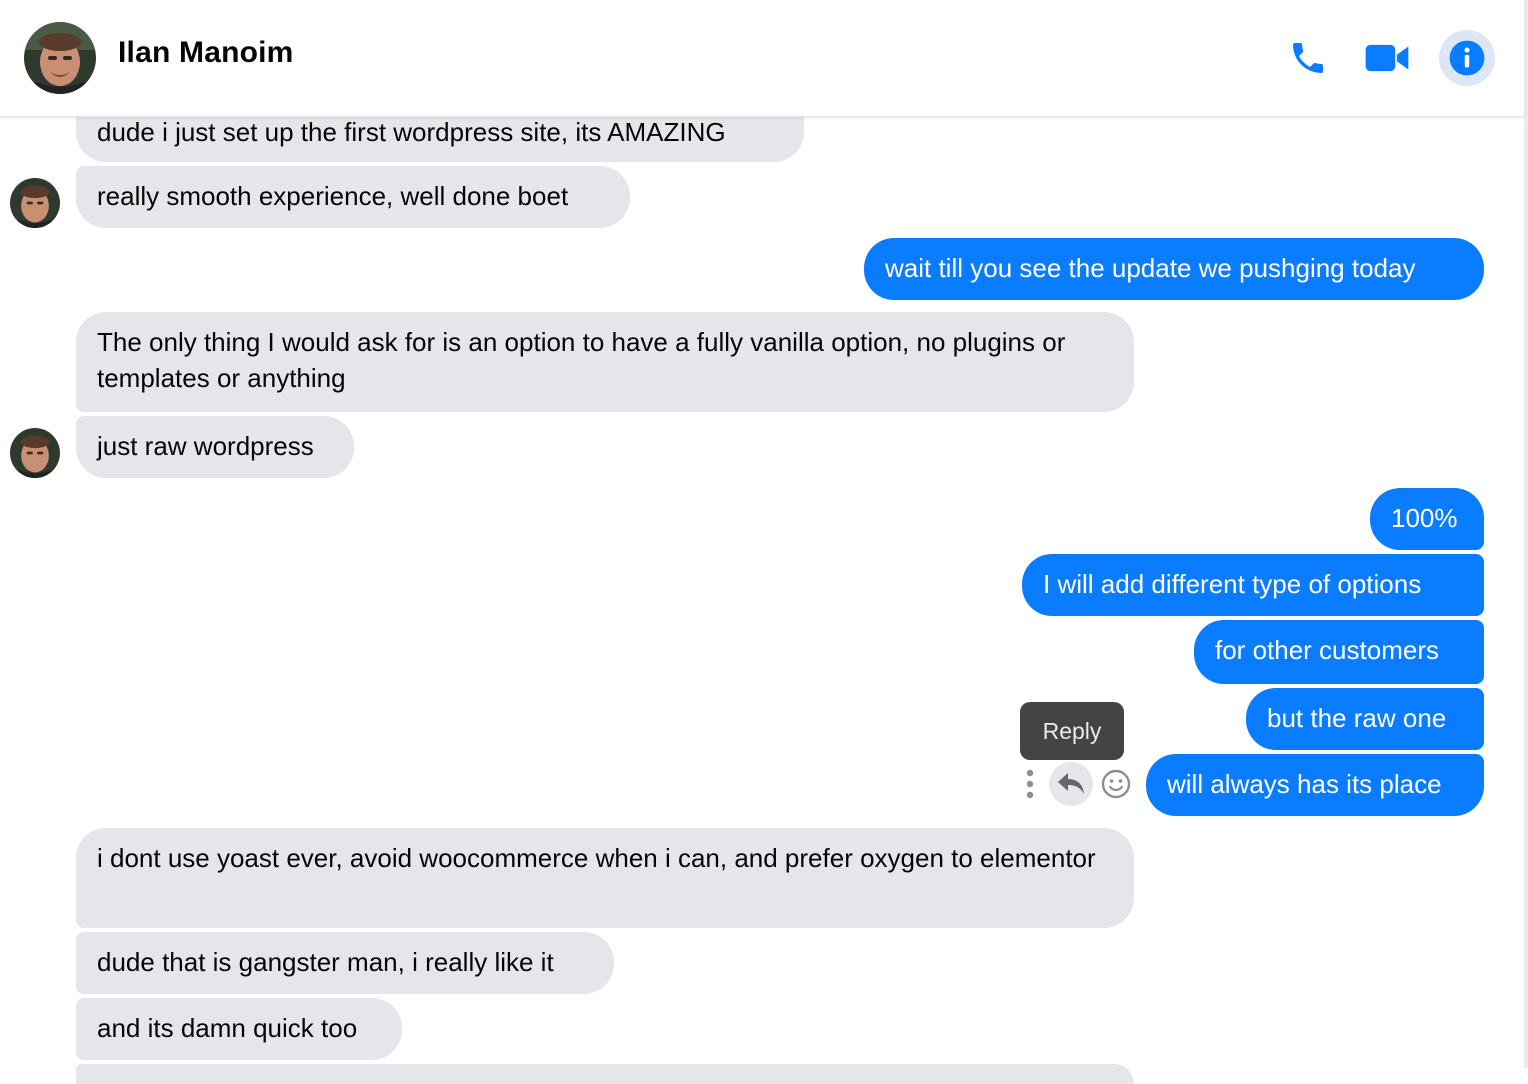 The image size is (1528, 1084). What do you see at coordinates (1253, 585) in the screenshot?
I see `message-bubble-outgoing: I will add different type of options` at bounding box center [1253, 585].